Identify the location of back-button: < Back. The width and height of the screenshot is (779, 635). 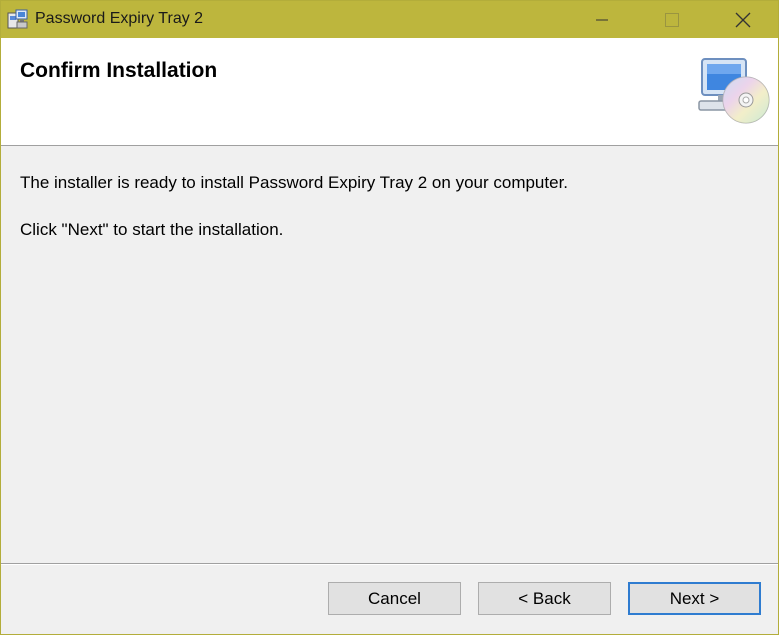
(544, 598).